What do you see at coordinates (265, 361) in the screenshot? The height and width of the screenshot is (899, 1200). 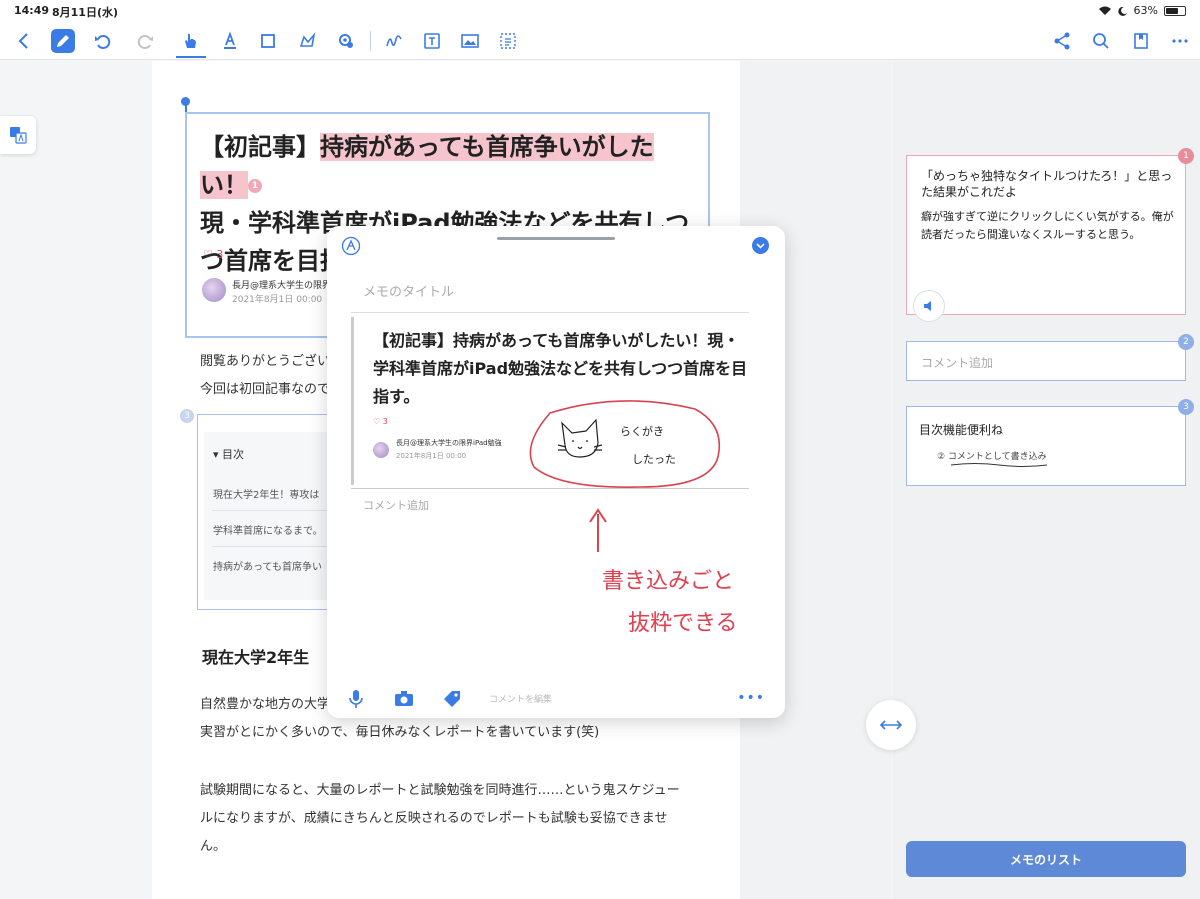 I see `article-line-1: 閲覧ありがとうござい` at bounding box center [265, 361].